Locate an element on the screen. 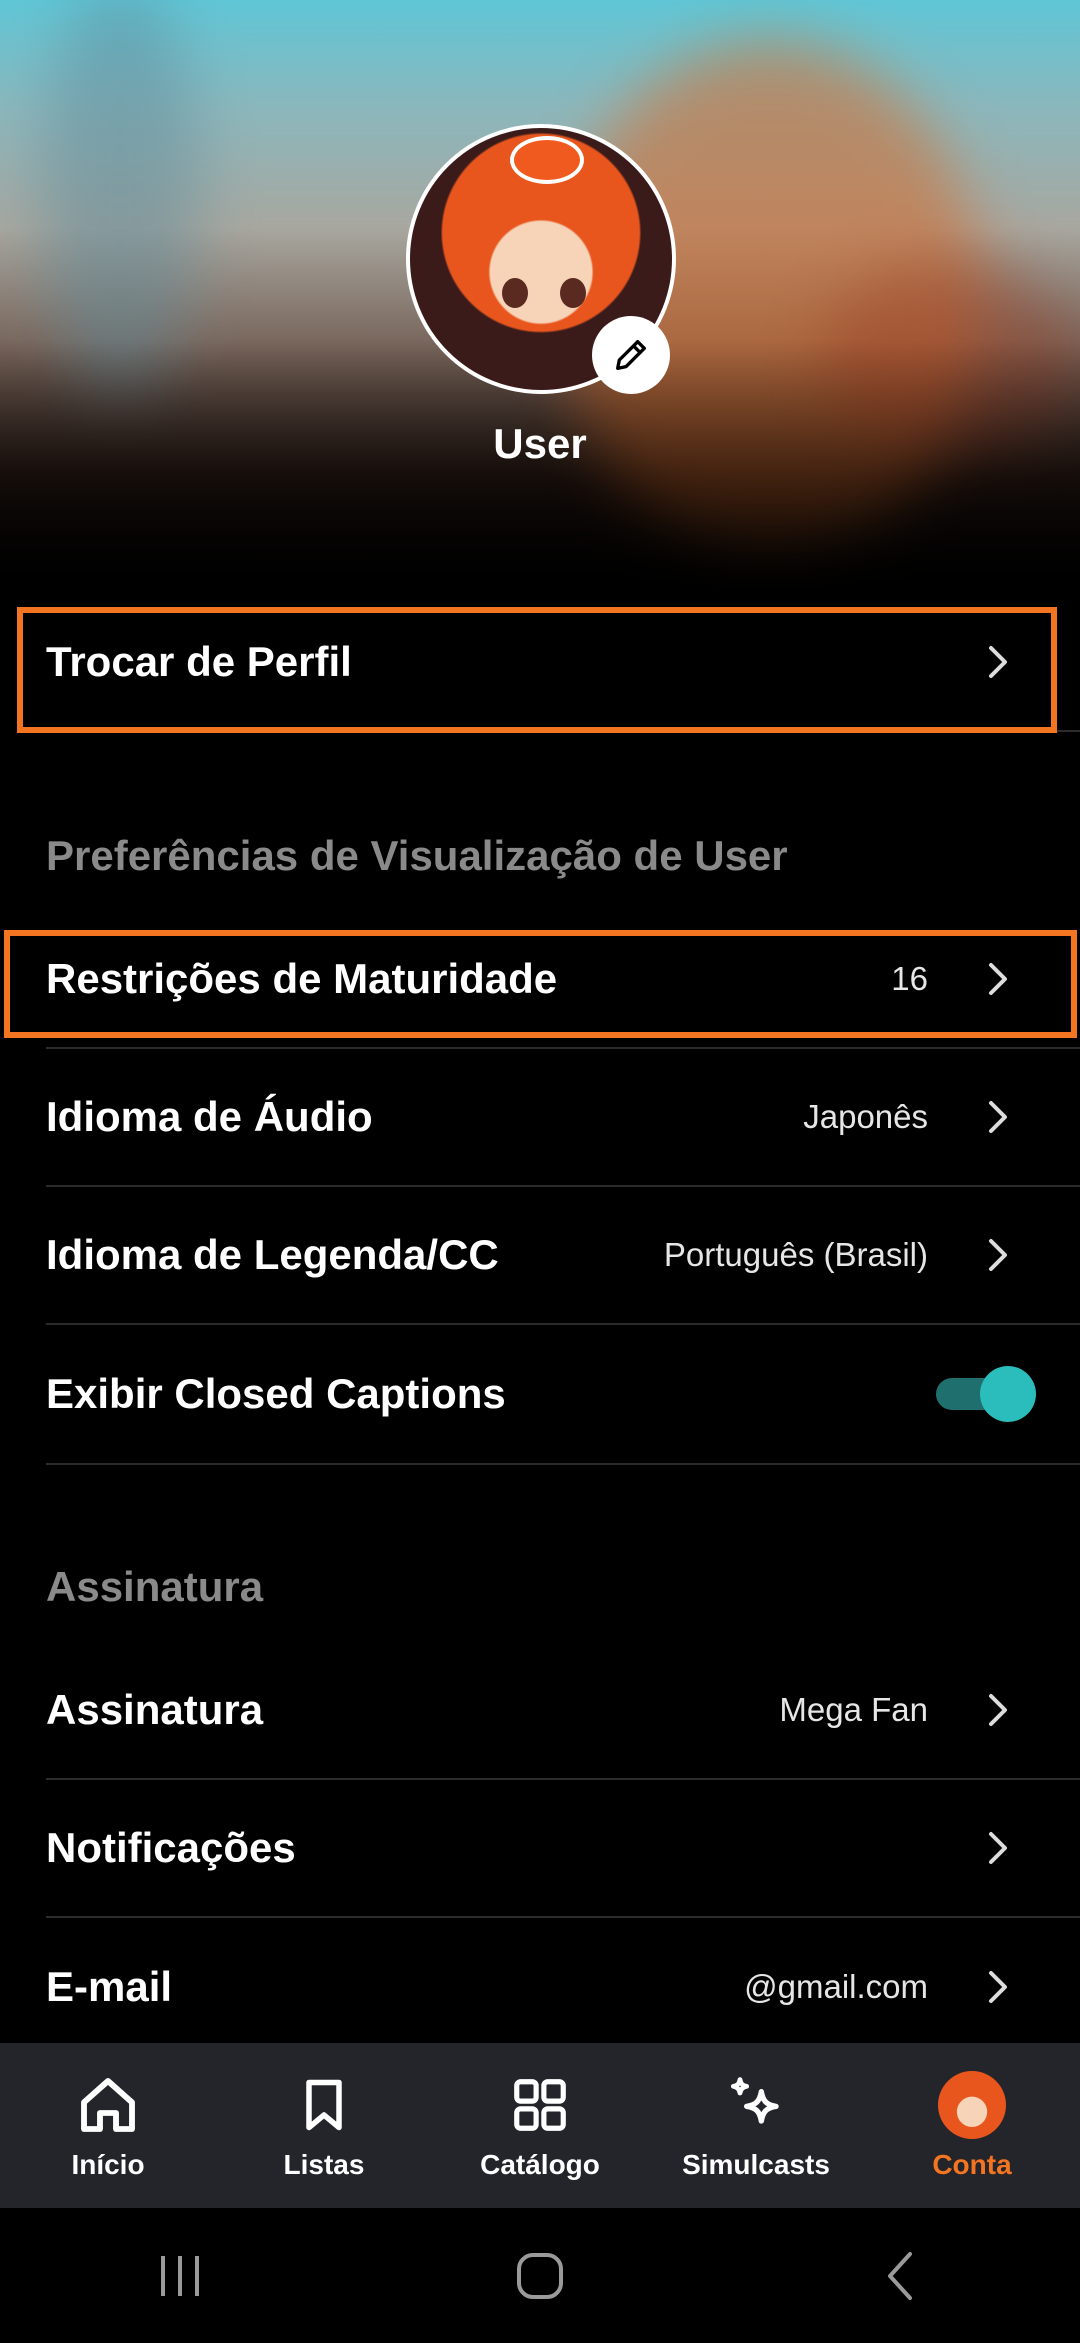 Image resolution: width=1080 pixels, height=2343 pixels. notifications-label: Notificações is located at coordinates (171, 1847).